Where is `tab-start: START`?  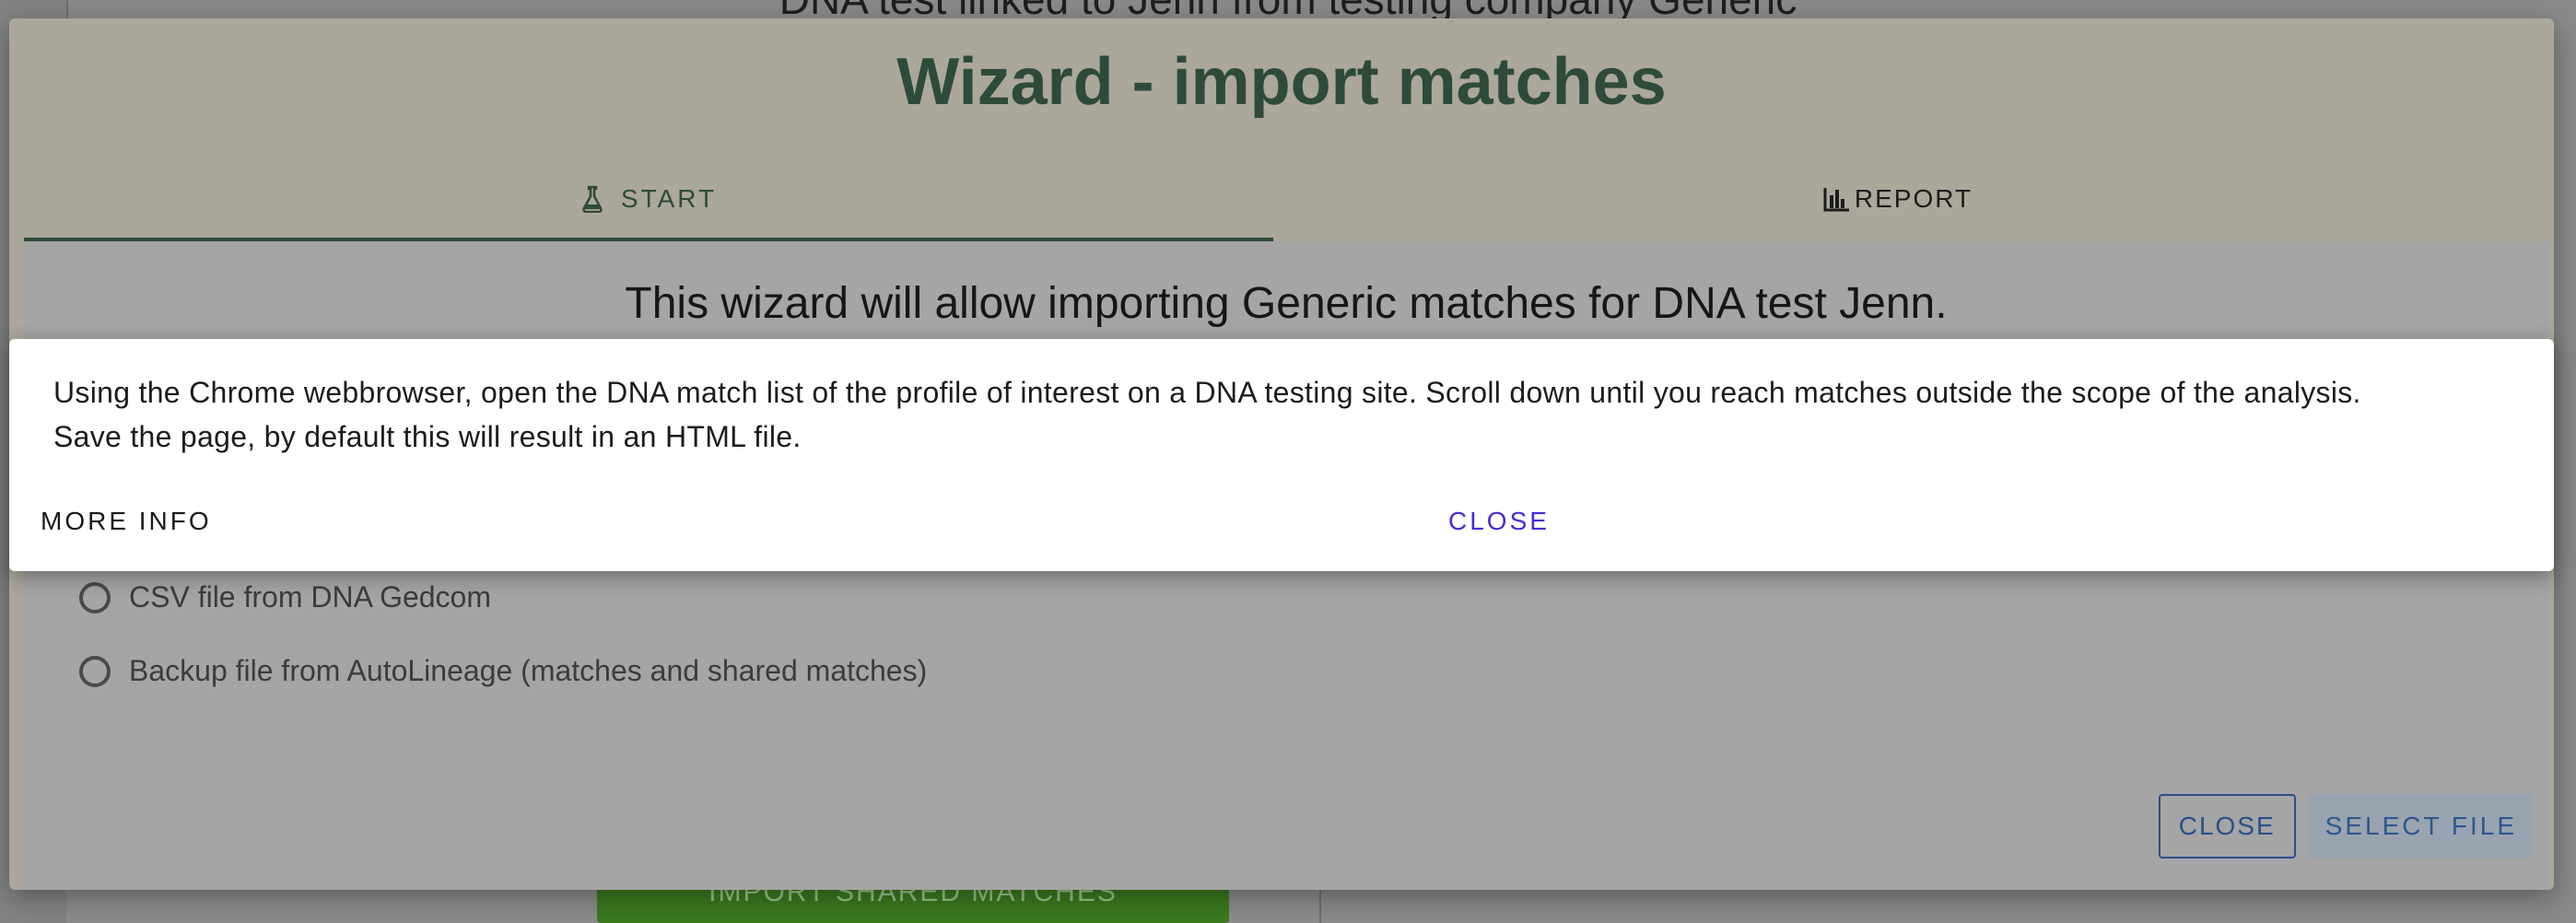
tab-start: START is located at coordinates (648, 199).